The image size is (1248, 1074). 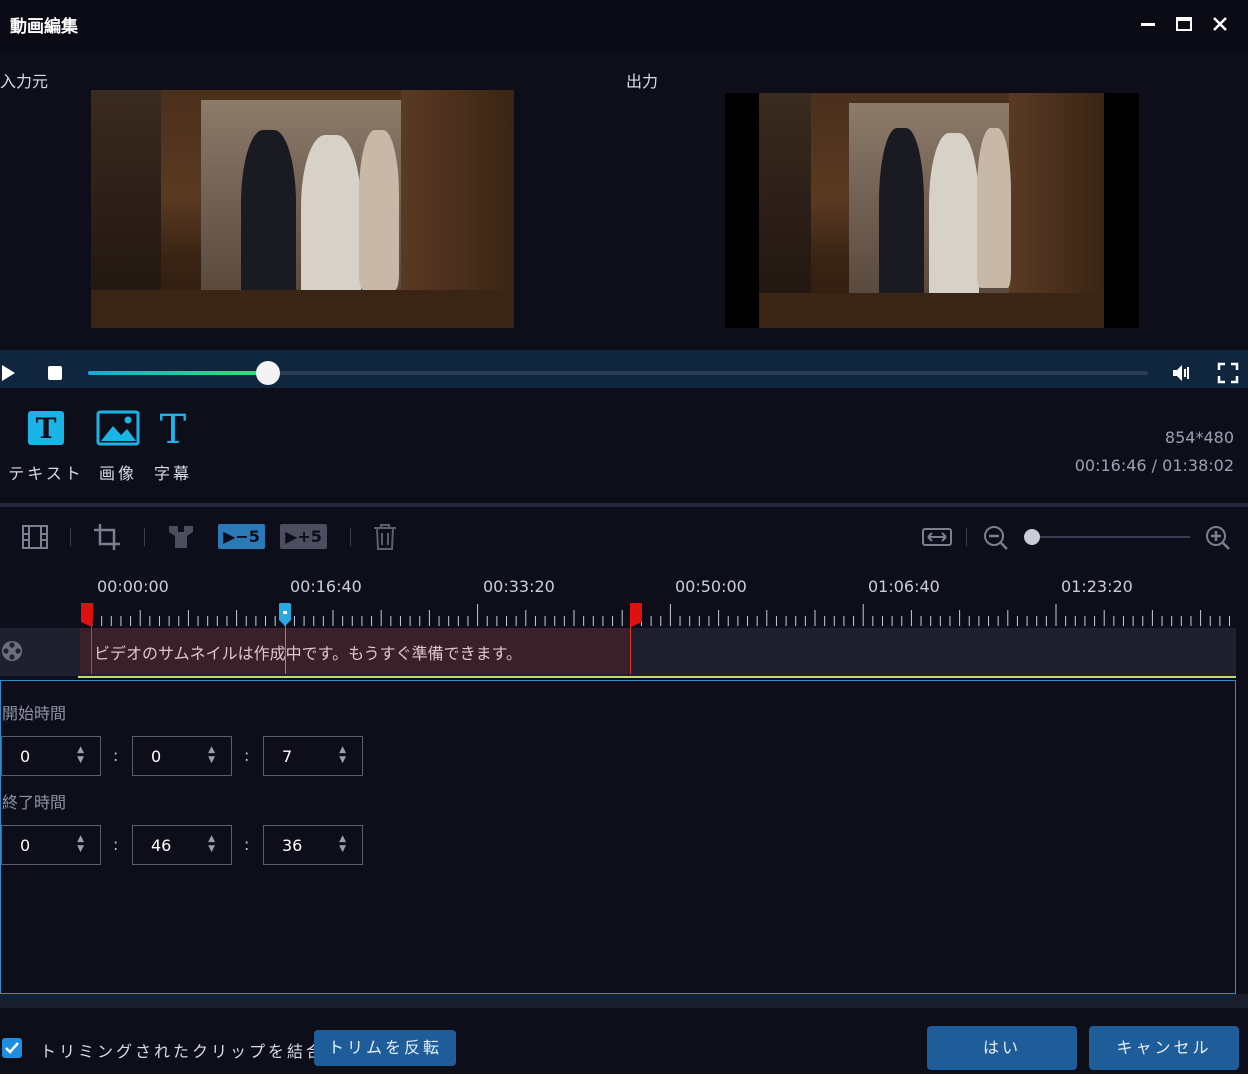 What do you see at coordinates (247, 536) in the screenshot?
I see `rewind-5-label: −5` at bounding box center [247, 536].